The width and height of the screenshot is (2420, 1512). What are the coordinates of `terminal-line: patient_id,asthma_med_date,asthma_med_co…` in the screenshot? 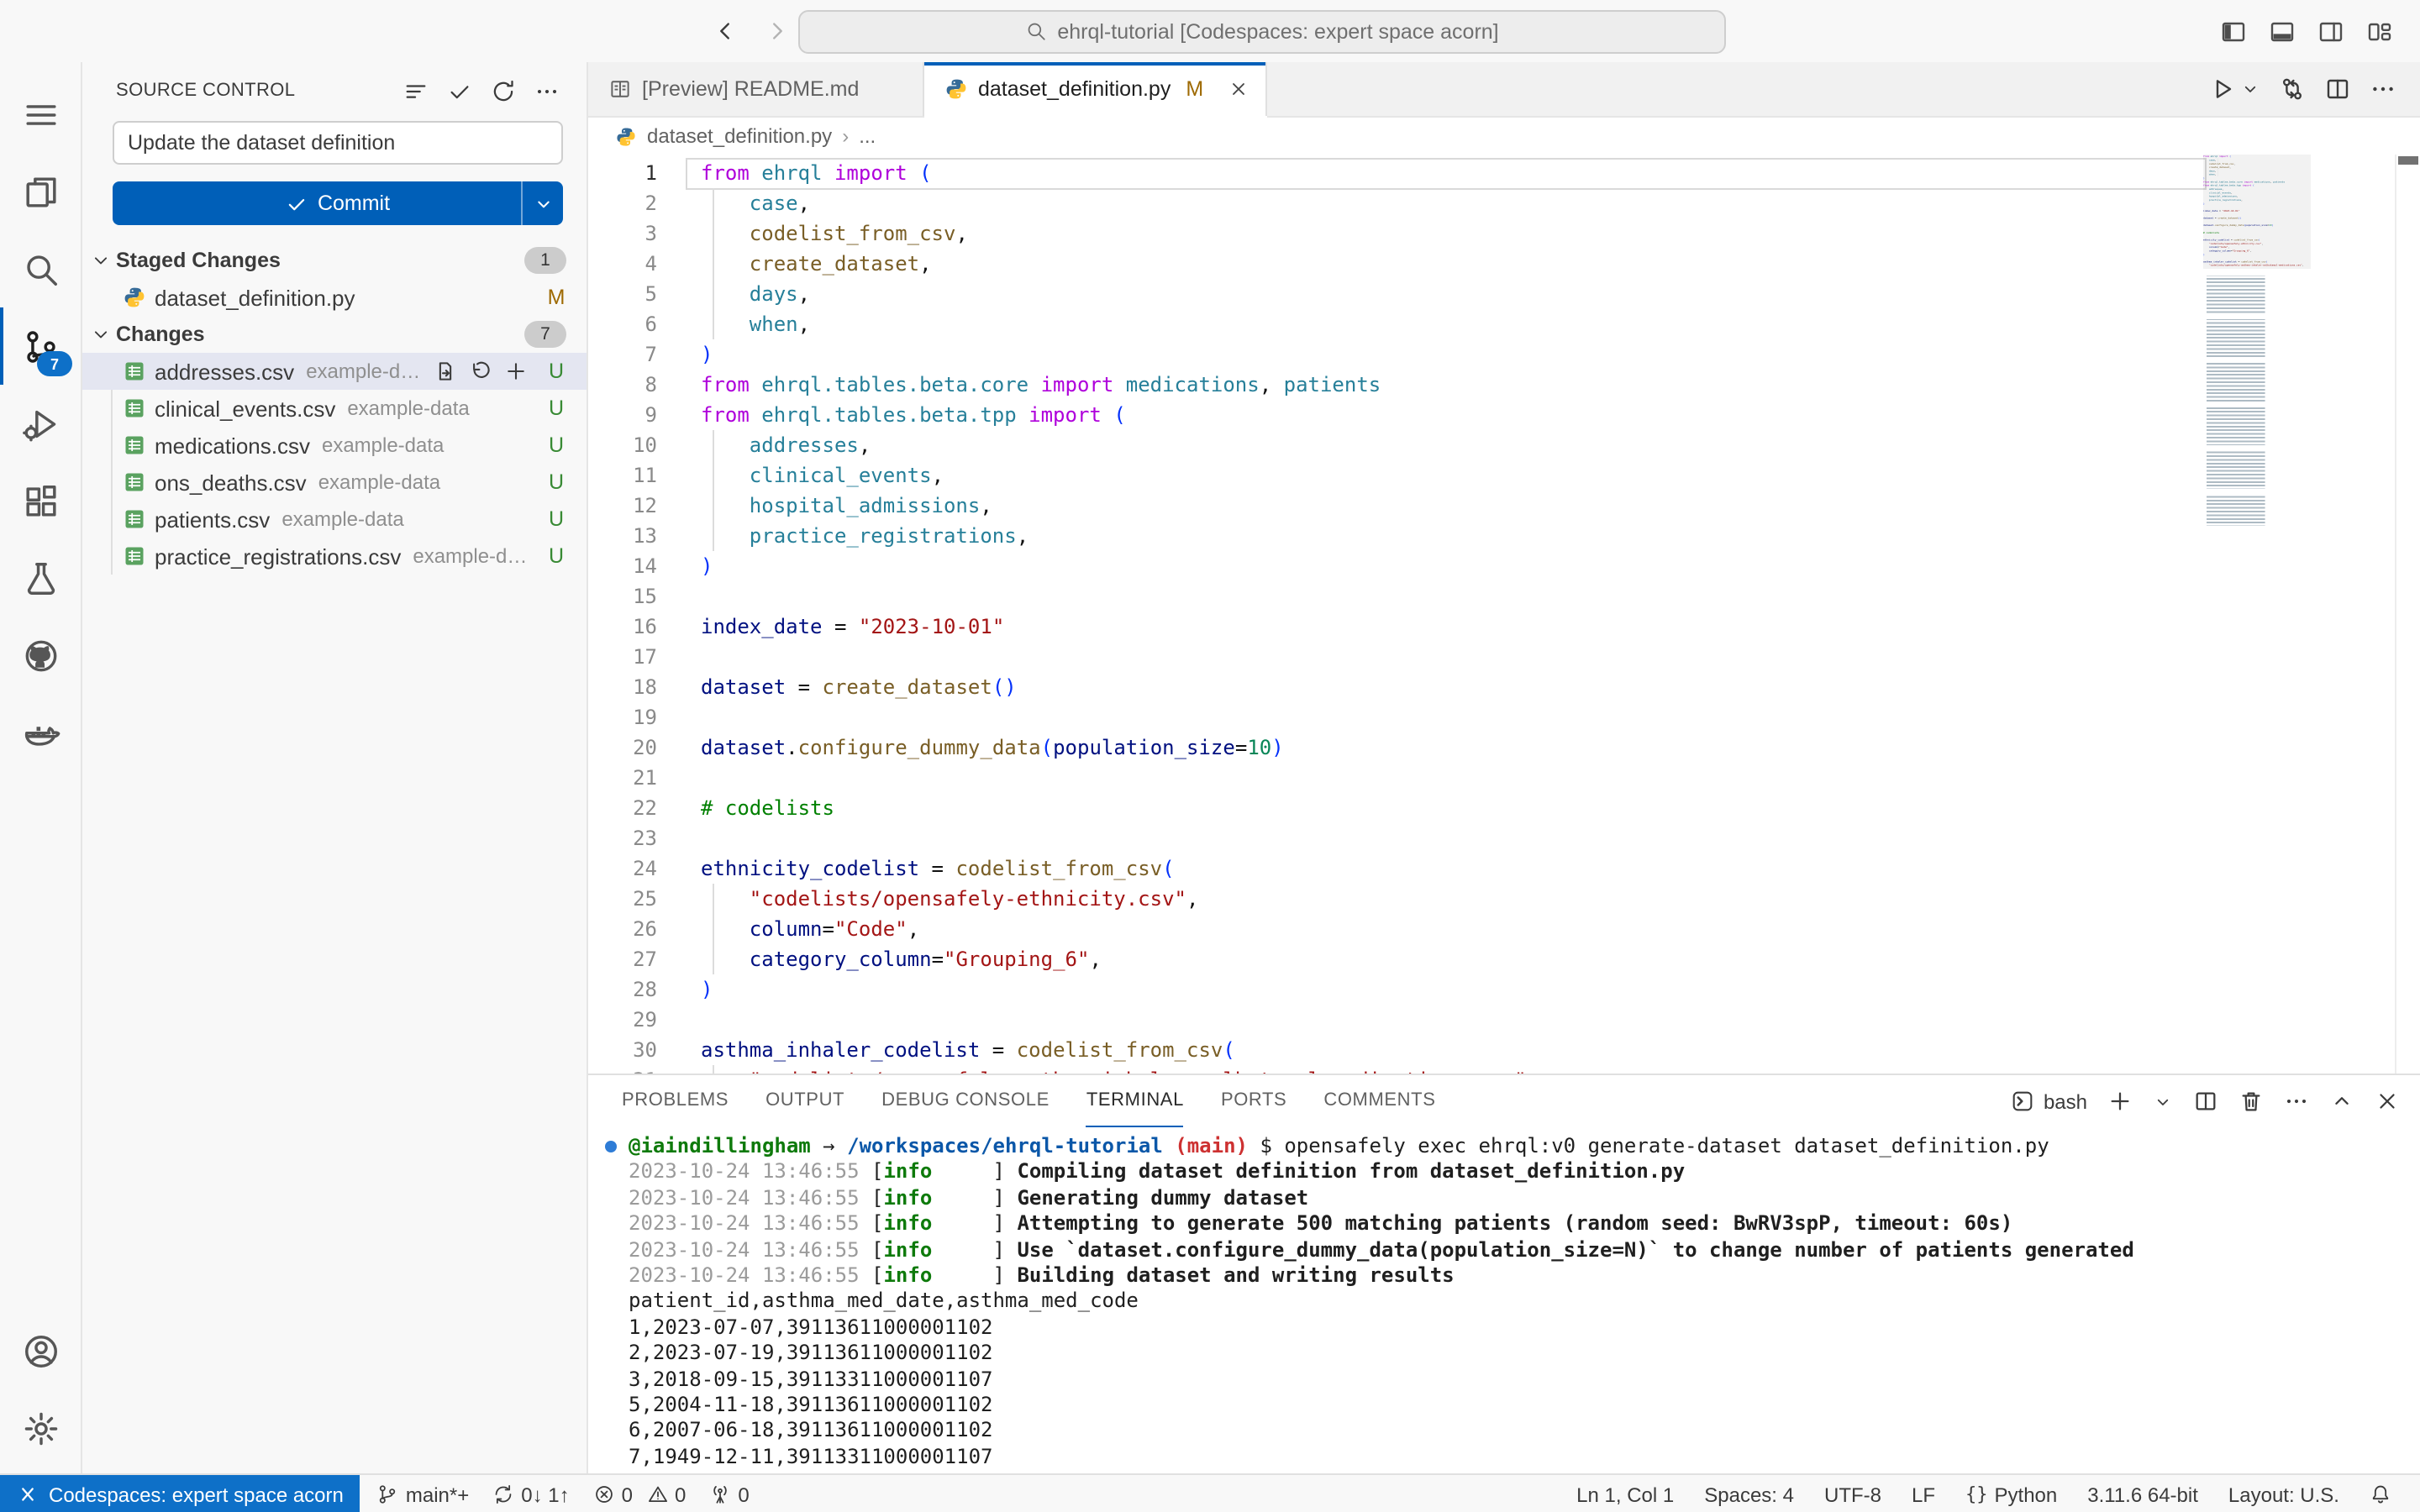 It's located at (884, 1301).